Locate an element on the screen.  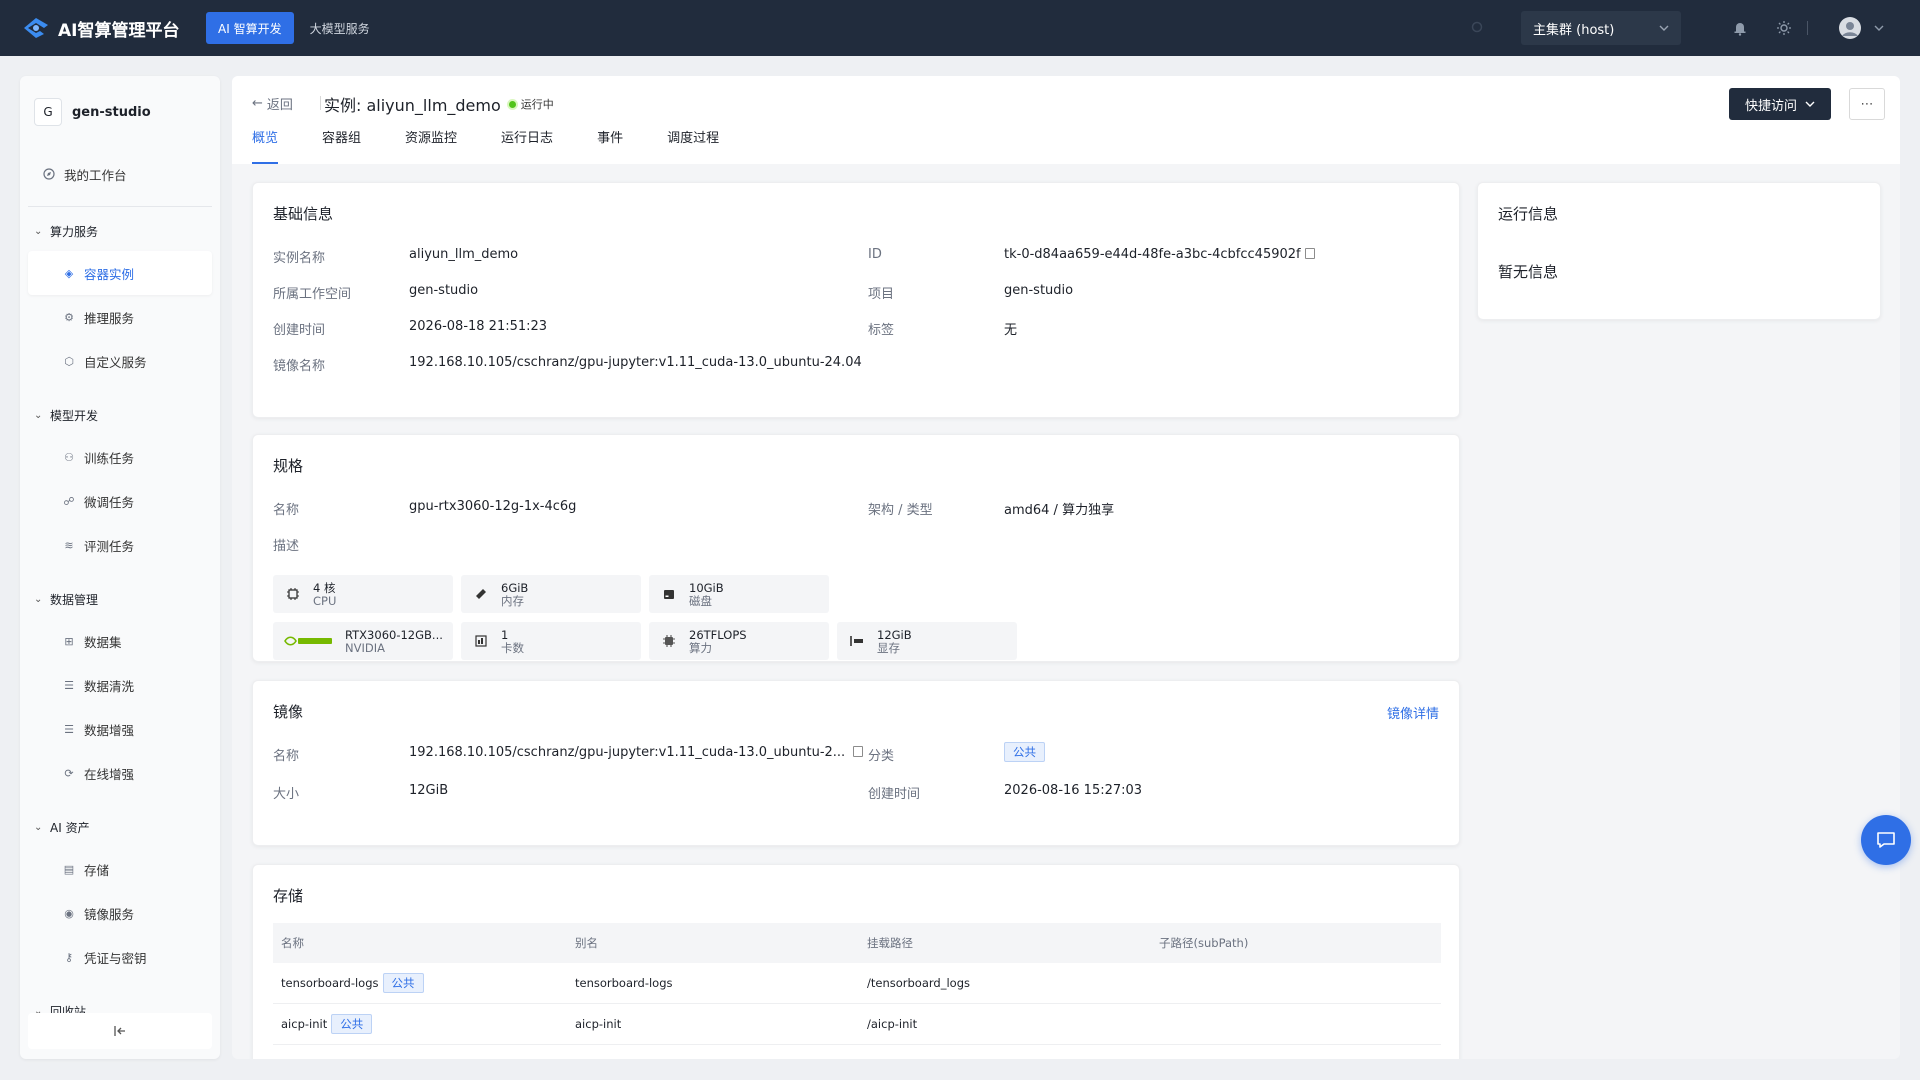
card-title: 基础信息 is located at coordinates (303, 214).